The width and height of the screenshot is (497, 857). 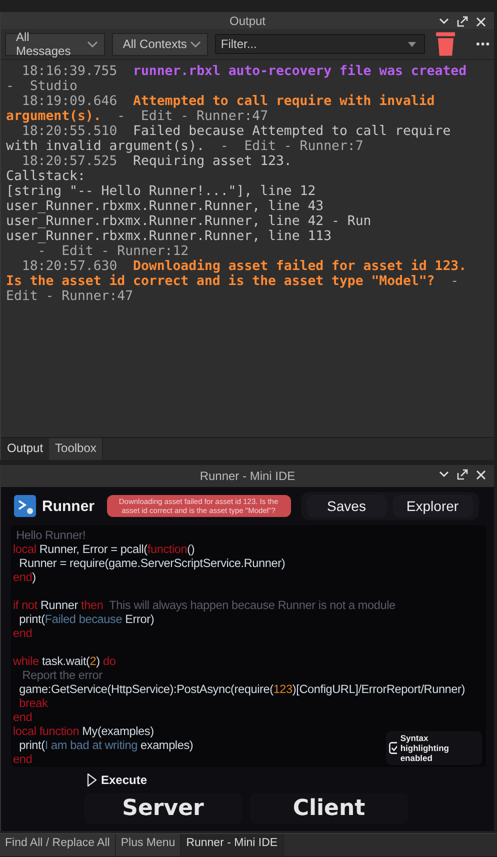 I want to click on code-line: print(I am bad at writing examples), so click(x=106, y=745).